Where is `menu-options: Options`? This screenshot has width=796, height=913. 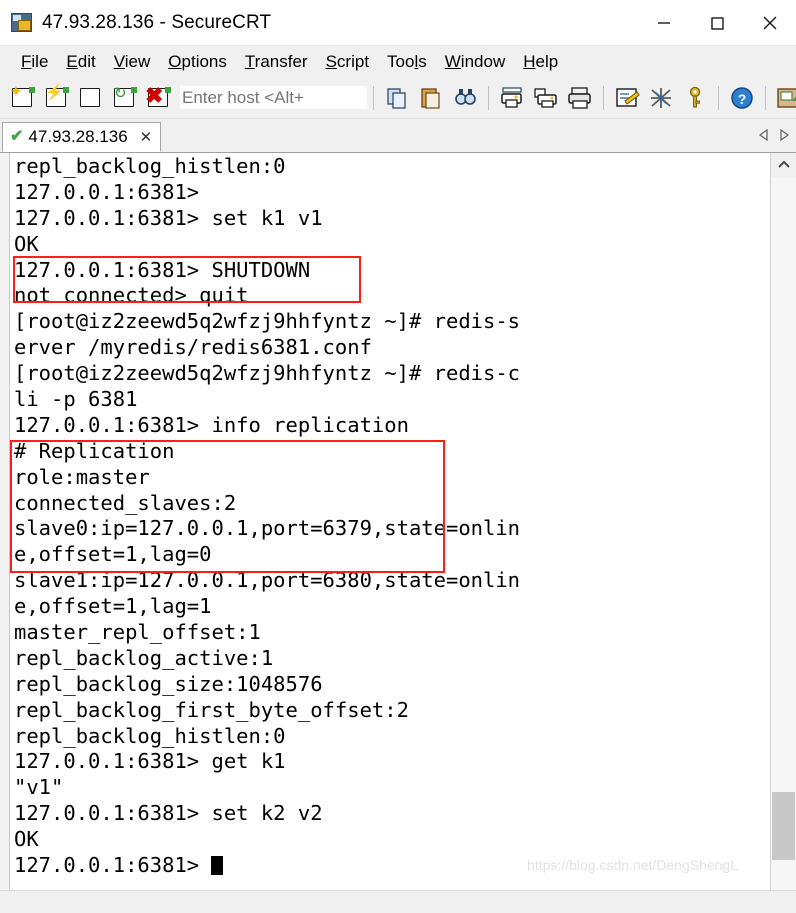 menu-options: Options is located at coordinates (197, 62).